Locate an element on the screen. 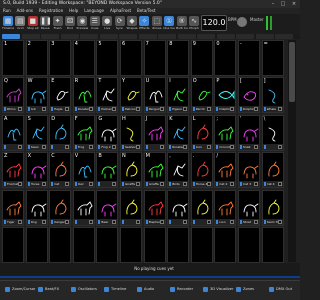  cue-cell: H Seahorse is located at coordinates (131, 132).